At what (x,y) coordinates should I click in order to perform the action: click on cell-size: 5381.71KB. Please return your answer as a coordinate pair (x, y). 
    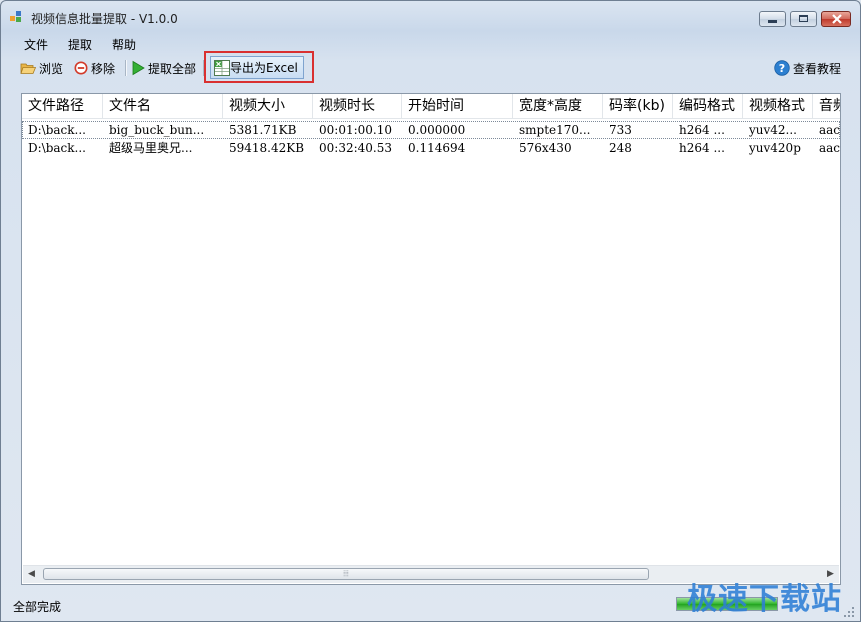
    Looking at the image, I should click on (263, 130).